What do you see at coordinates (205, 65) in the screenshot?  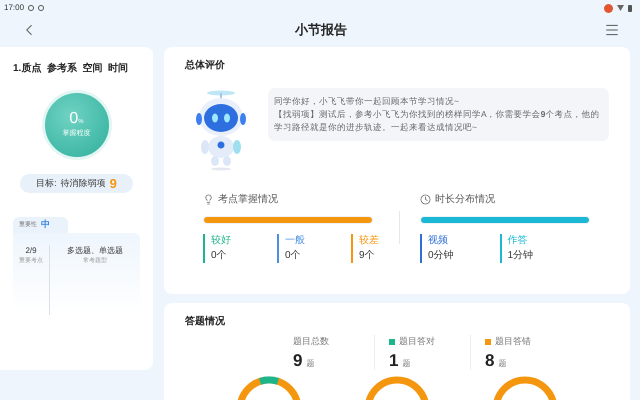 I see `card-title: 总体评价` at bounding box center [205, 65].